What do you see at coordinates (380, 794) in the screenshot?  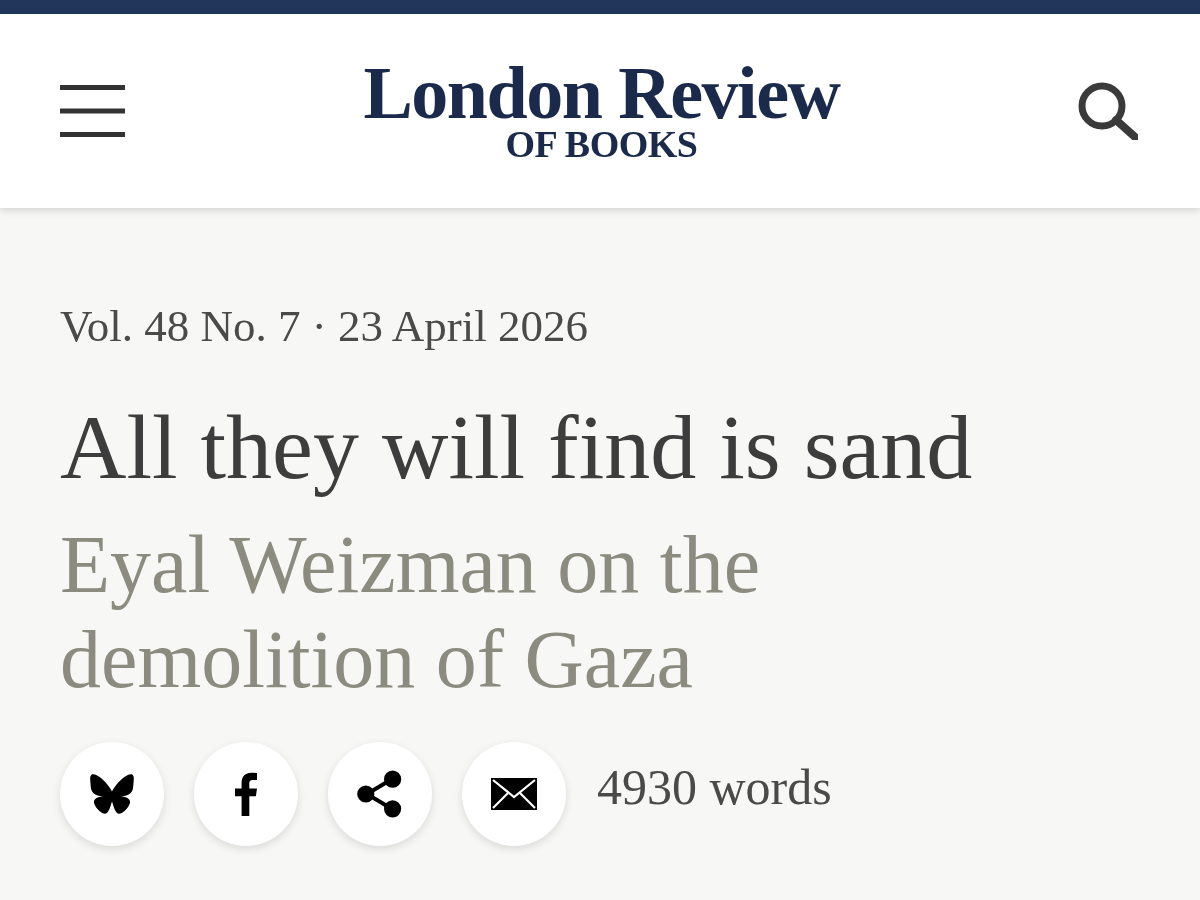 I see `share-icon` at bounding box center [380, 794].